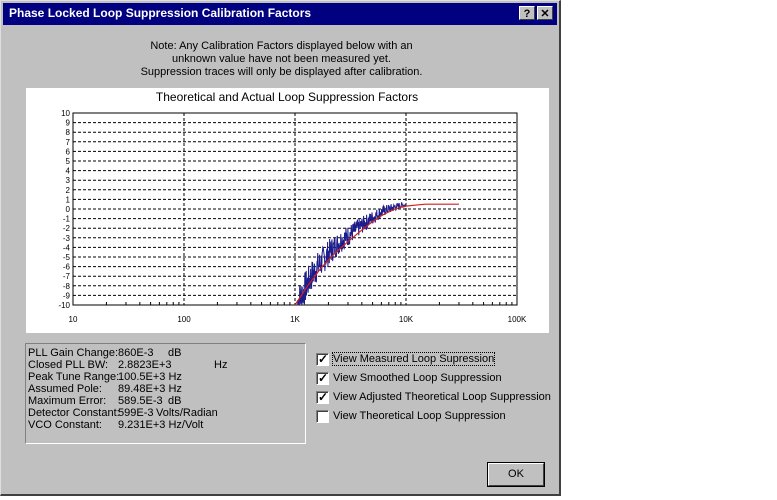  Describe the element at coordinates (67, 247) in the screenshot. I see `y-tick-label: -4` at that location.